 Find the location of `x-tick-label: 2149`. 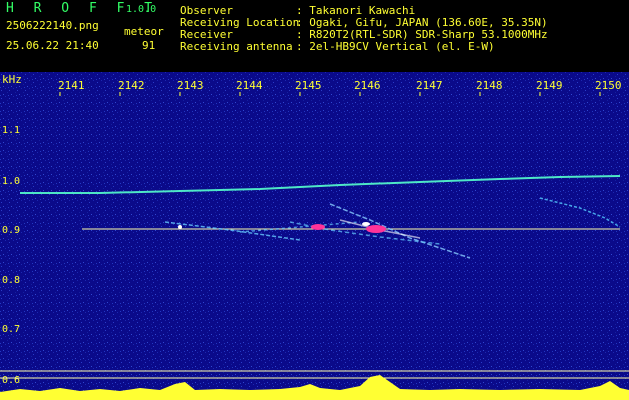

x-tick-label: 2149 is located at coordinates (549, 85).